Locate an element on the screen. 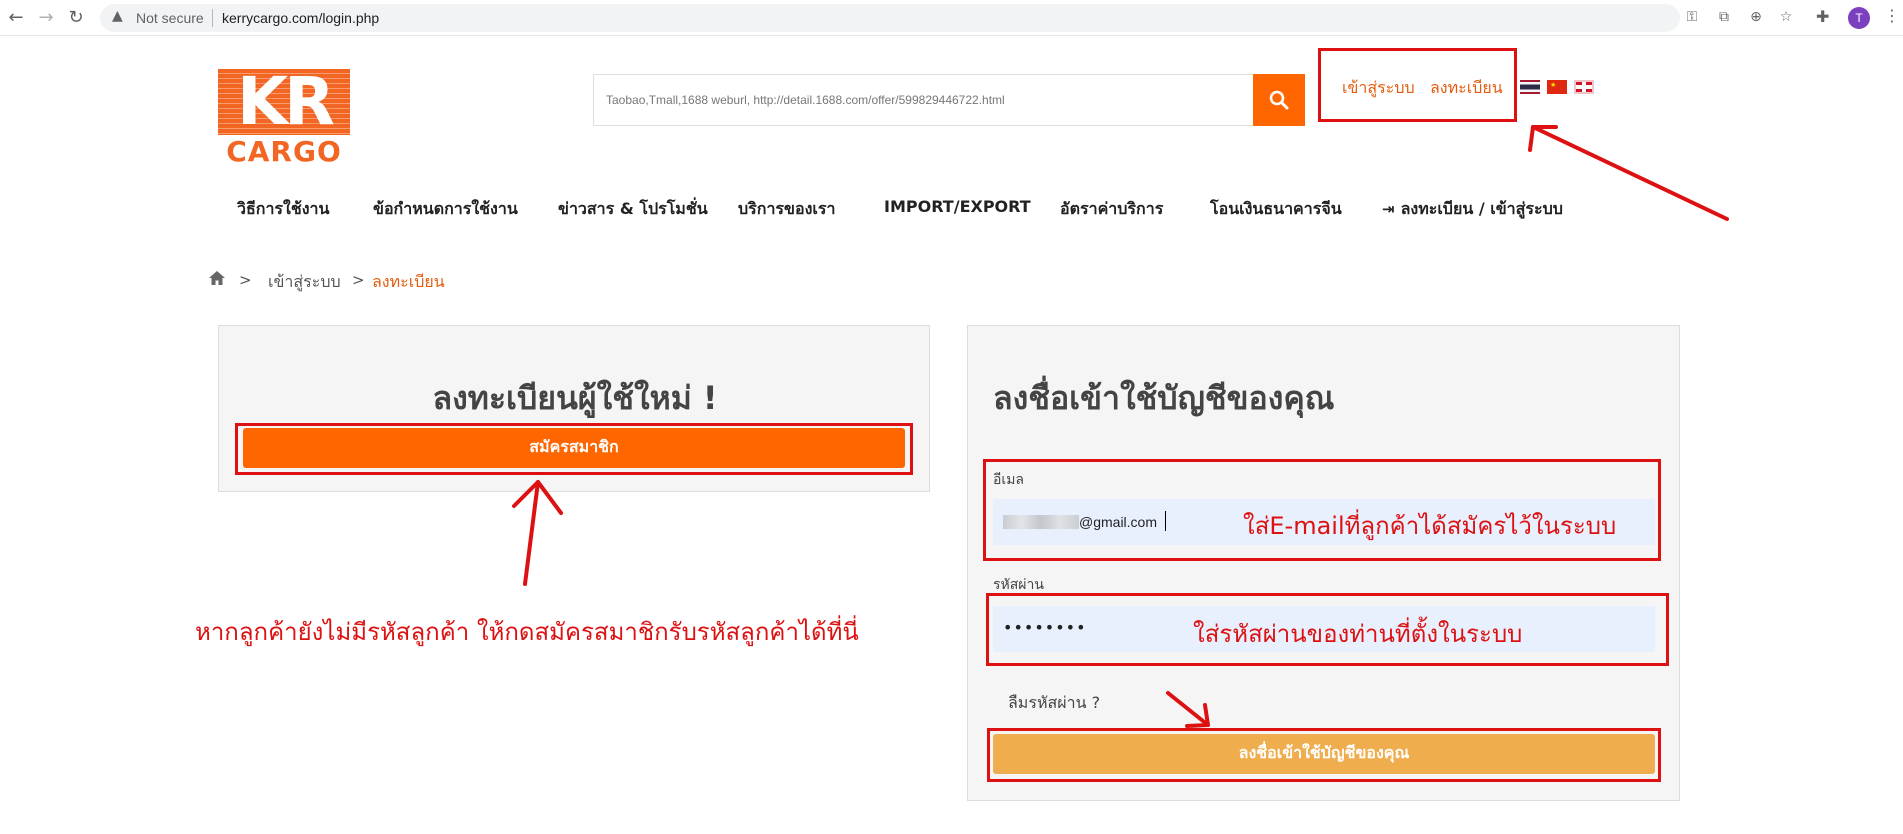 The width and height of the screenshot is (1903, 834). arrow-to-sign-up is located at coordinates (531, 533).